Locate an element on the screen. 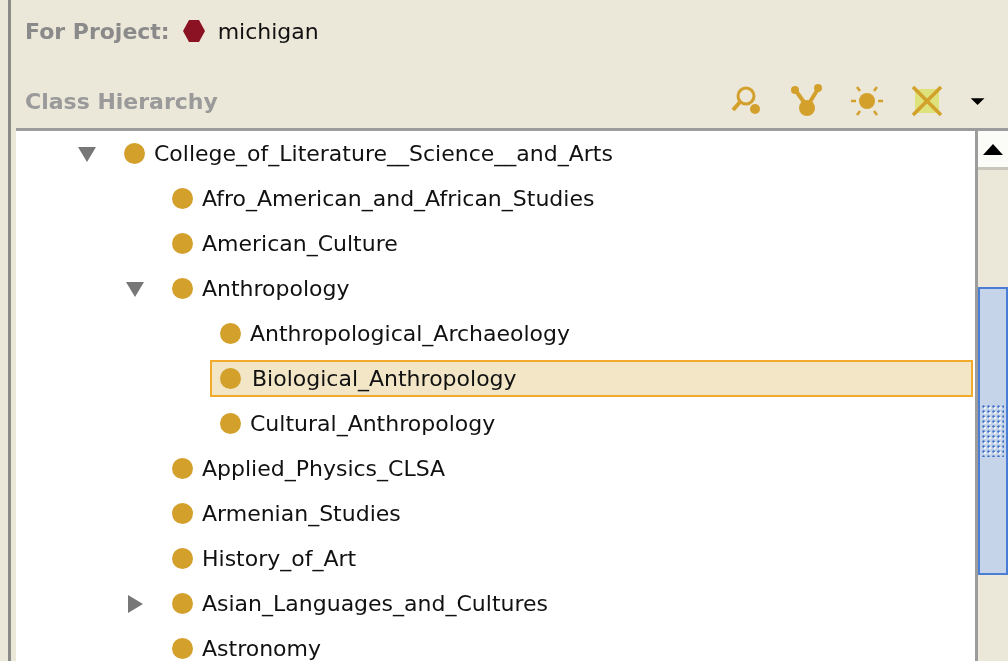 The width and height of the screenshot is (1008, 661). grip-icon is located at coordinates (993, 431).